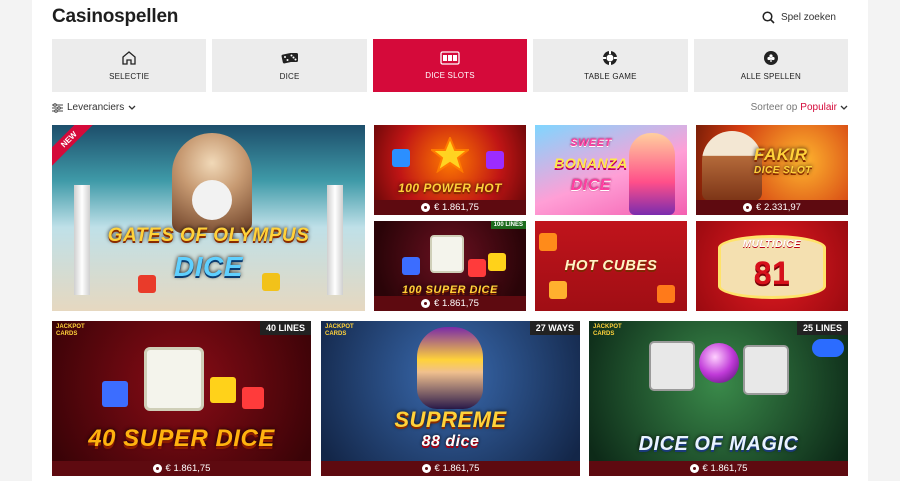 The image size is (900, 481). I want to click on game-title: 40 SUPER DICE, so click(181, 438).